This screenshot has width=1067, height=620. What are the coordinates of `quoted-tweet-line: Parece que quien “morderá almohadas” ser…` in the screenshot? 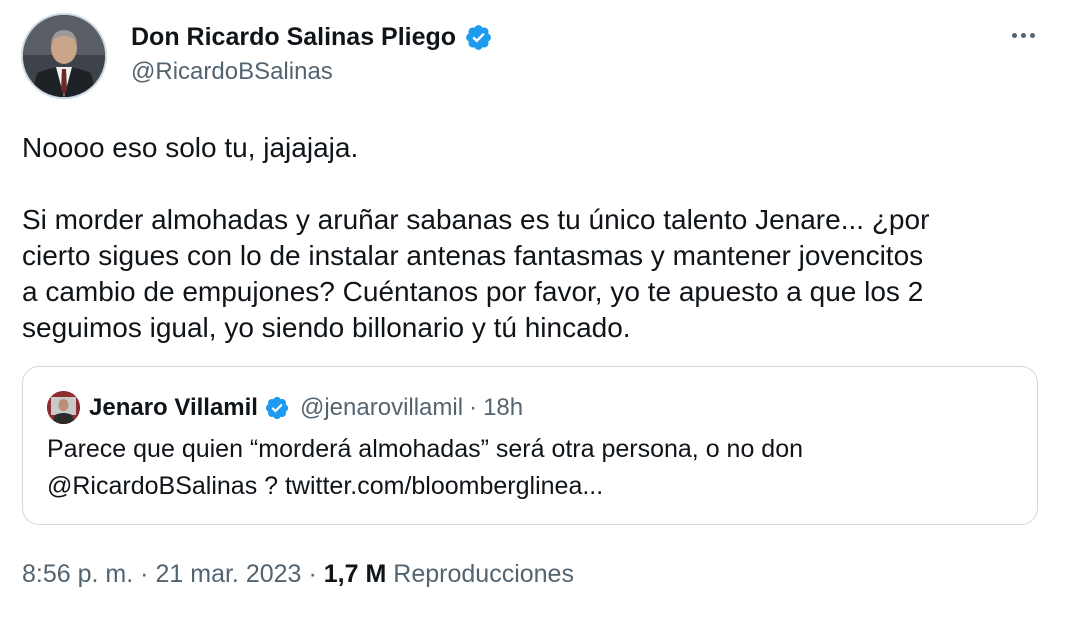 It's located at (425, 449).